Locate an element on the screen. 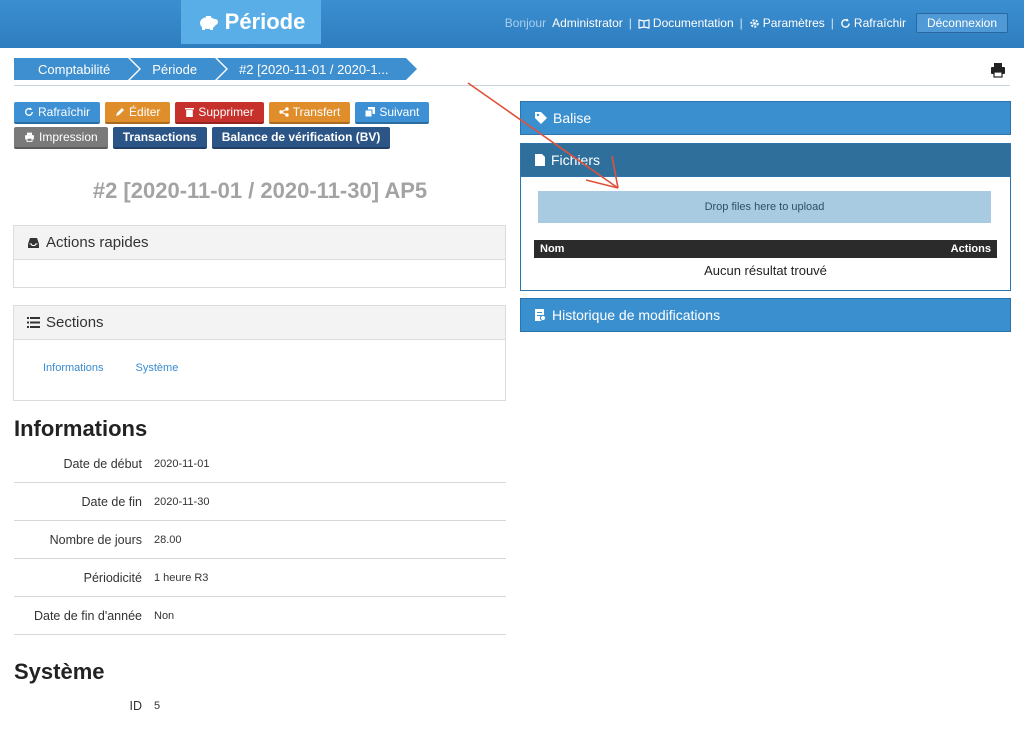 Image resolution: width=1024 pixels, height=749 pixels. book-icon is located at coordinates (644, 23).